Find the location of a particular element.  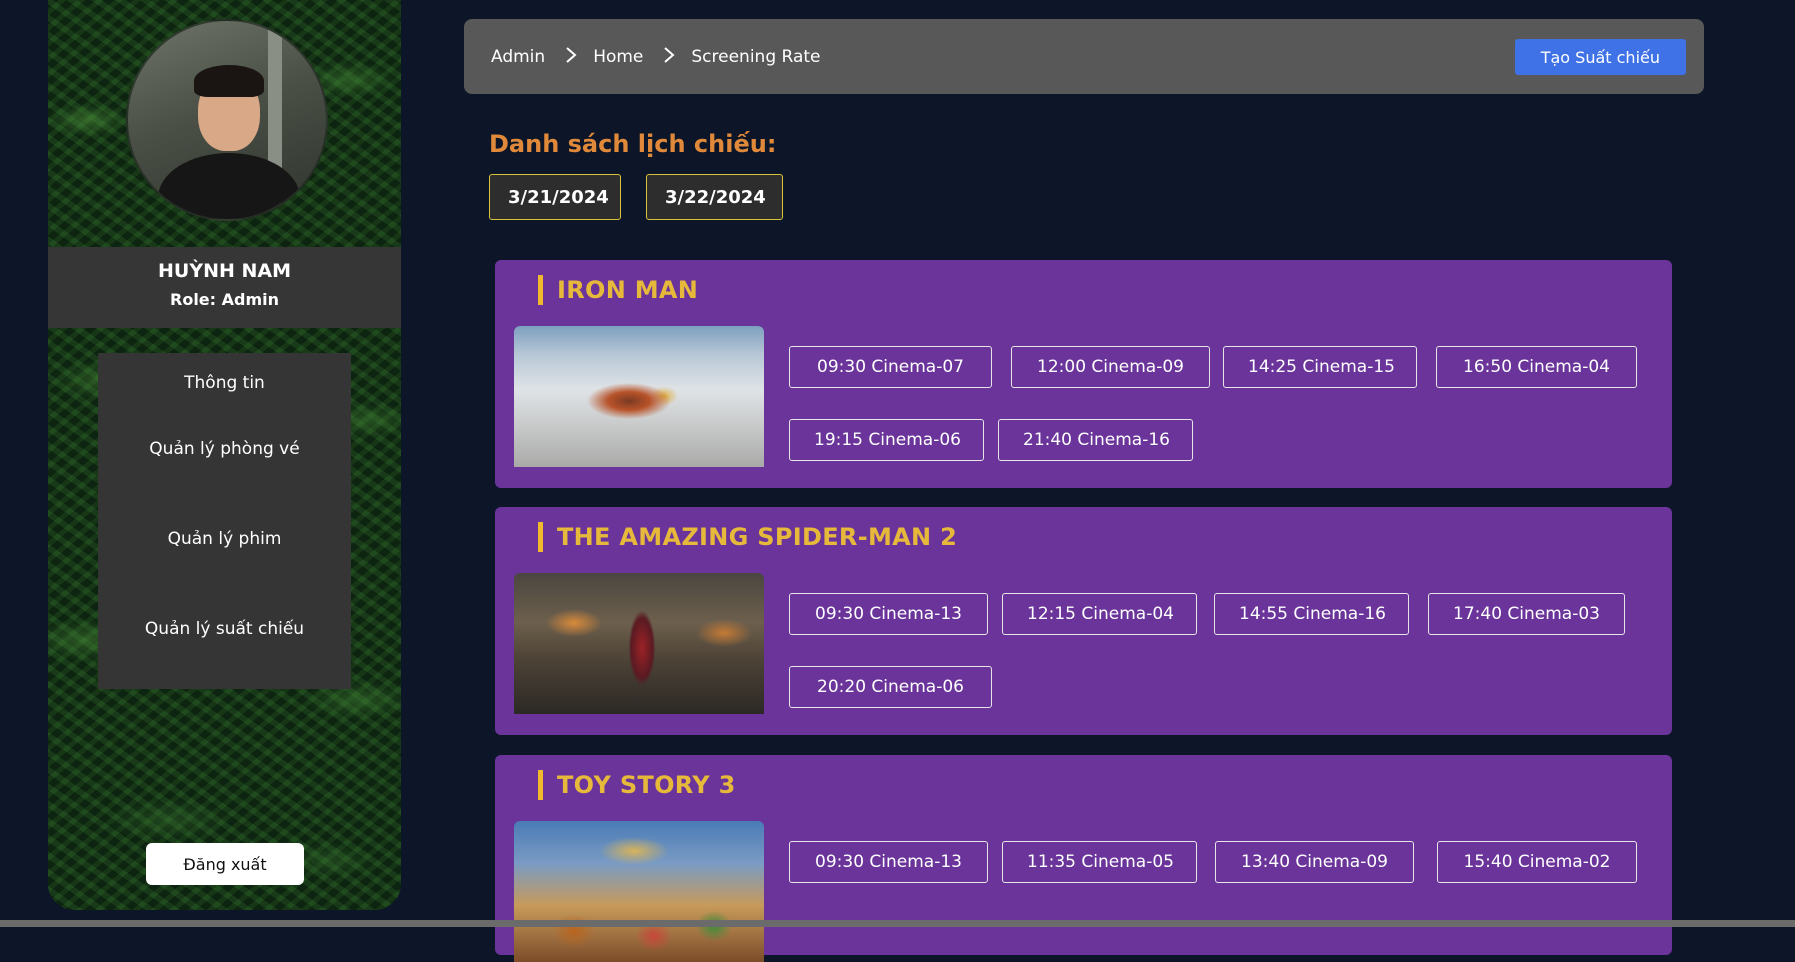

user-name: HUỲNH NAM is located at coordinates (224, 271).